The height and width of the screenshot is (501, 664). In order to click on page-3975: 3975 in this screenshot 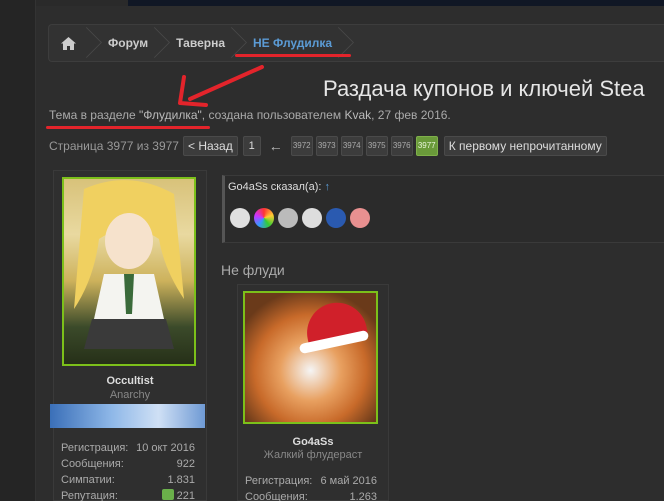, I will do `click(376, 146)`.